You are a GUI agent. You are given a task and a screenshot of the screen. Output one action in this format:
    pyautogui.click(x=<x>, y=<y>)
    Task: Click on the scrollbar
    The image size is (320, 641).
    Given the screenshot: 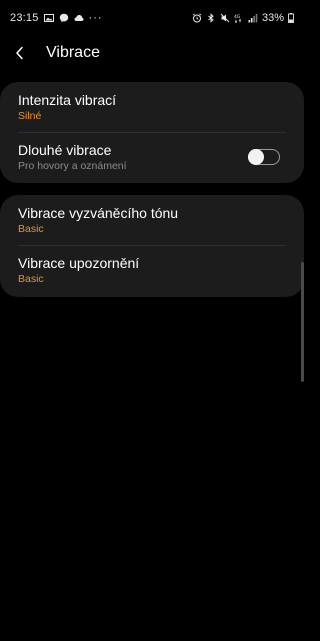 What is the action you would take?
    pyautogui.click(x=302, y=322)
    